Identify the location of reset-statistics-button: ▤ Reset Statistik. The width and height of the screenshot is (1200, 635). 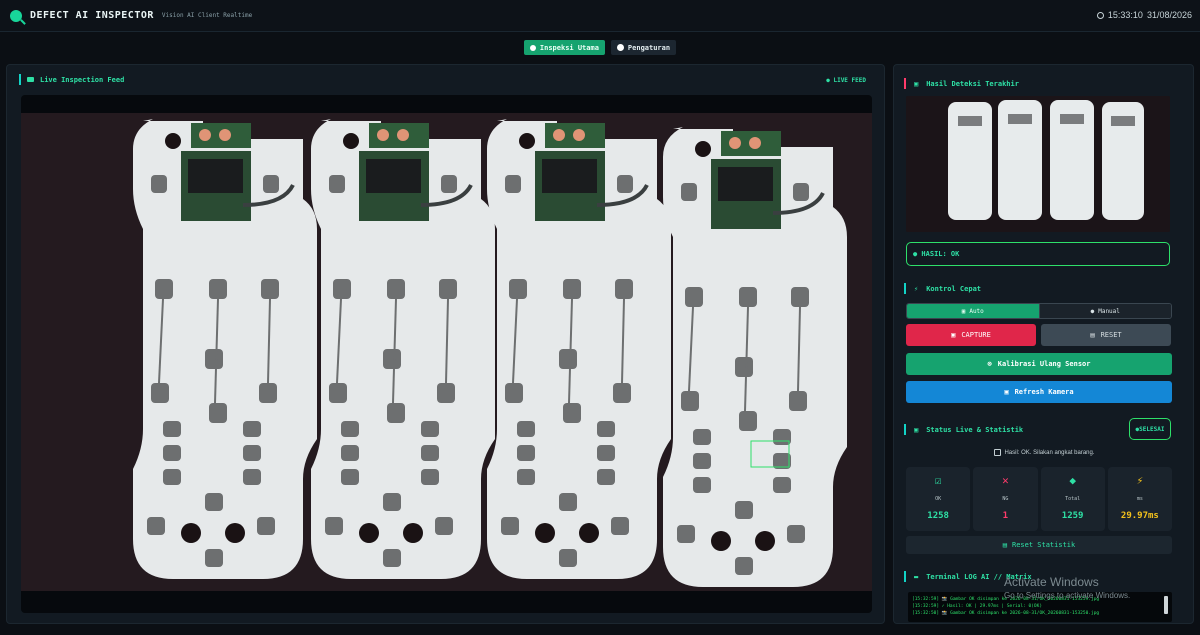
(1039, 545).